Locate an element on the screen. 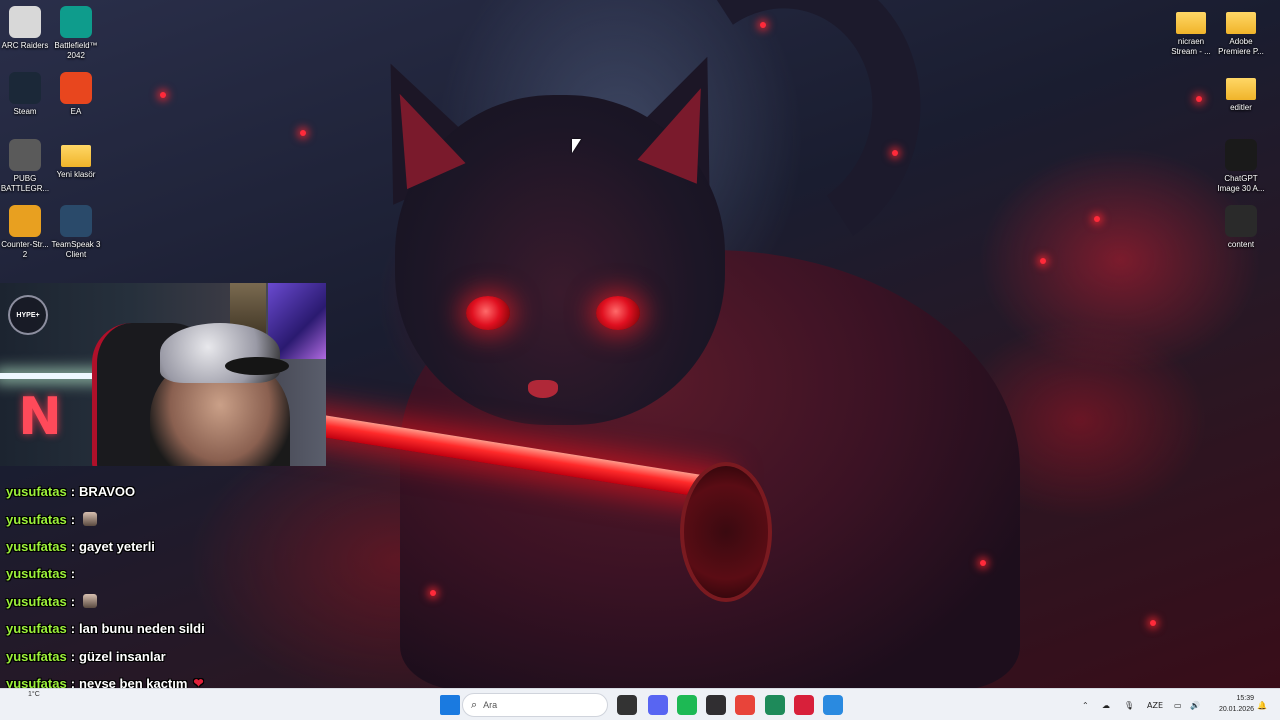  network-icon: ▭ is located at coordinates (1178, 704).